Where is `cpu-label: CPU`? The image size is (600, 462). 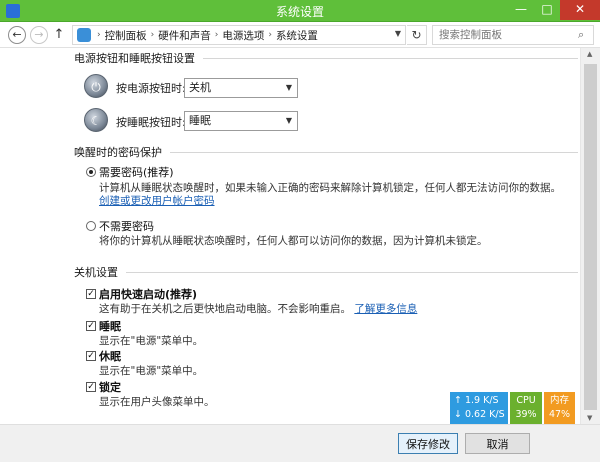 cpu-label: CPU is located at coordinates (526, 400).